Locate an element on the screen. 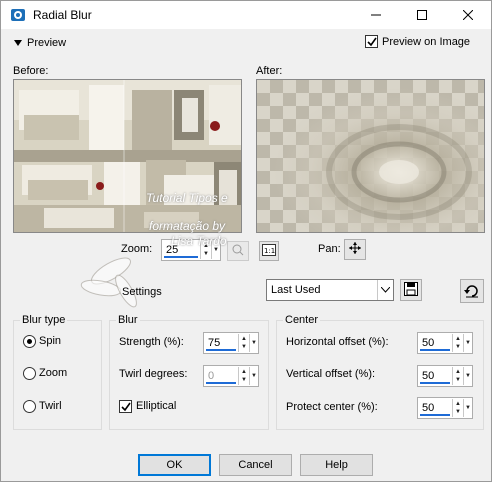  minimize-button is located at coordinates (376, 15).